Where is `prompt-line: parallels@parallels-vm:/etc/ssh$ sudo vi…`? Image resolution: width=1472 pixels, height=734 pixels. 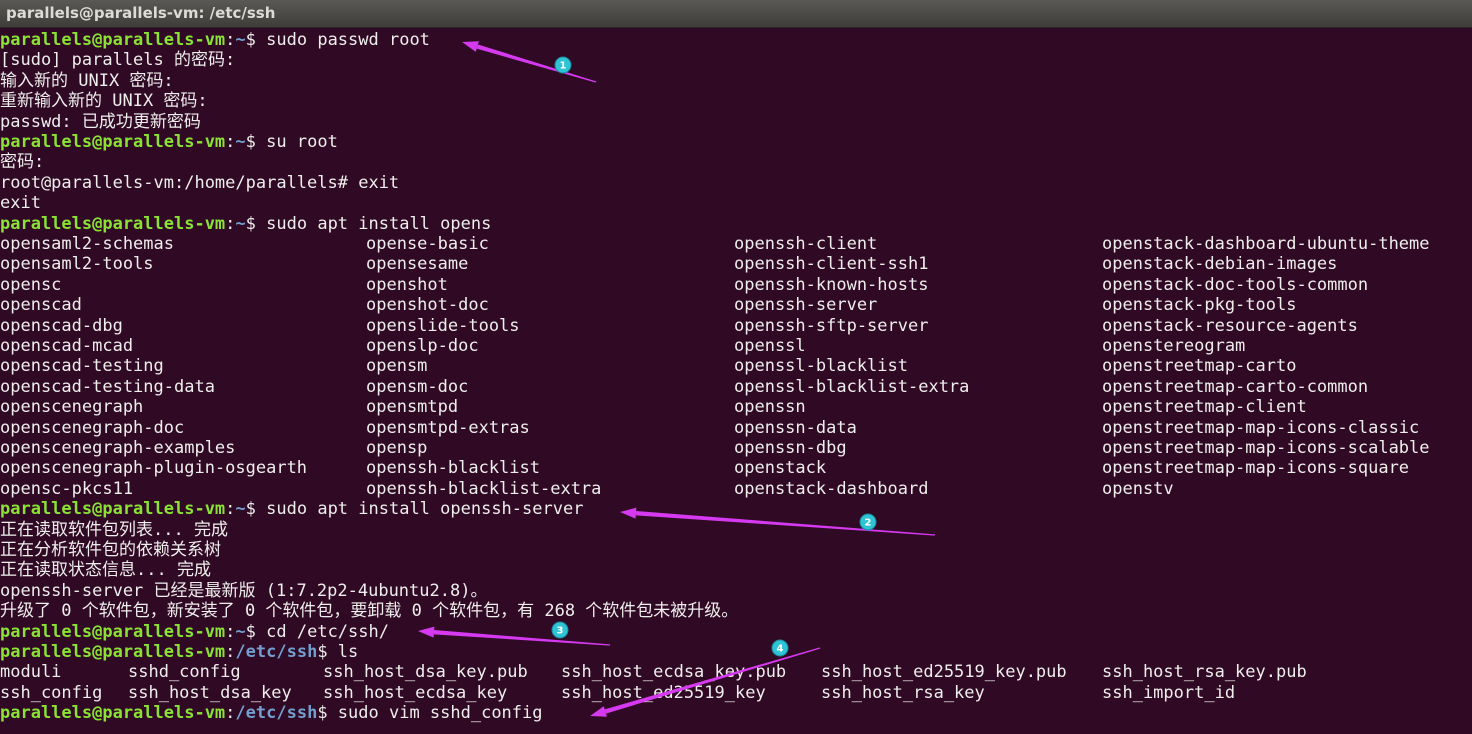 prompt-line: parallels@parallels-vm:/etc/ssh$ sudo vi… is located at coordinates (736, 713).